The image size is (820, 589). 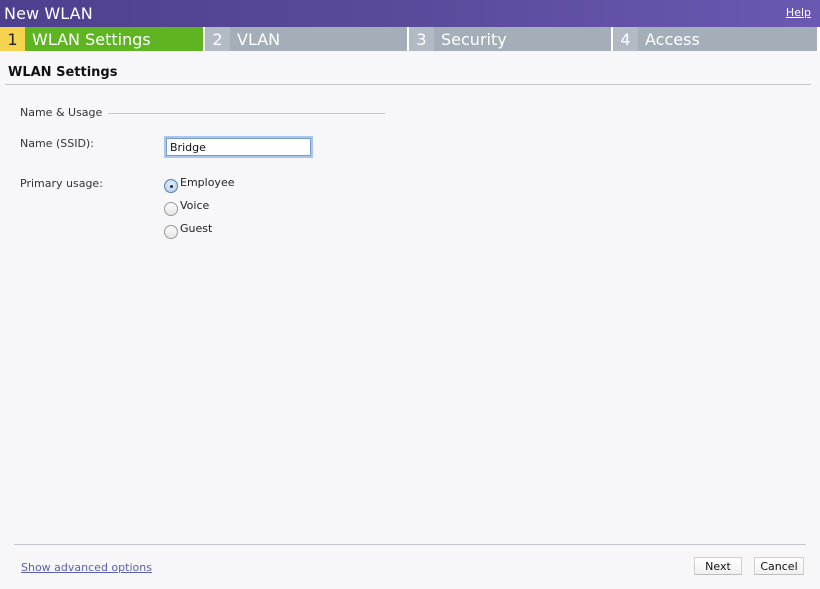 What do you see at coordinates (195, 205) in the screenshot?
I see `radio-label: Voice` at bounding box center [195, 205].